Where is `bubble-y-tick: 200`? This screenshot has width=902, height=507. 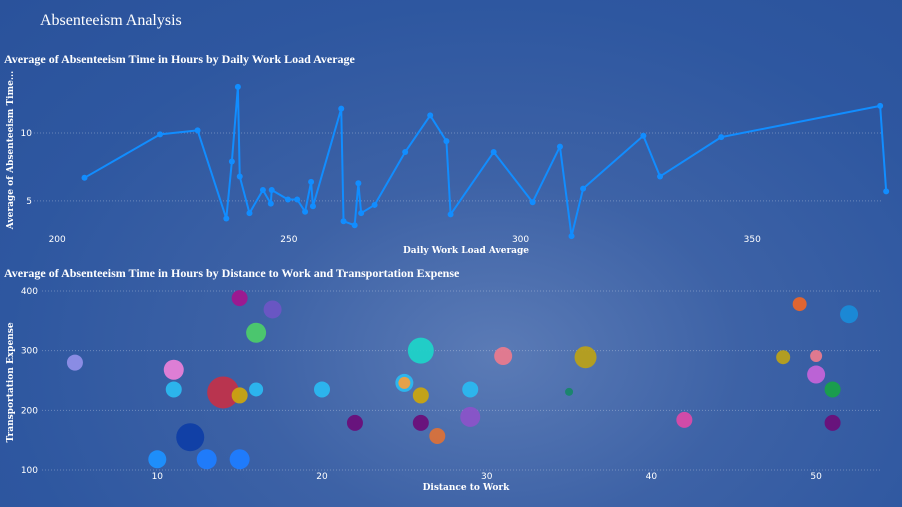
bubble-y-tick: 200 is located at coordinates (29, 411).